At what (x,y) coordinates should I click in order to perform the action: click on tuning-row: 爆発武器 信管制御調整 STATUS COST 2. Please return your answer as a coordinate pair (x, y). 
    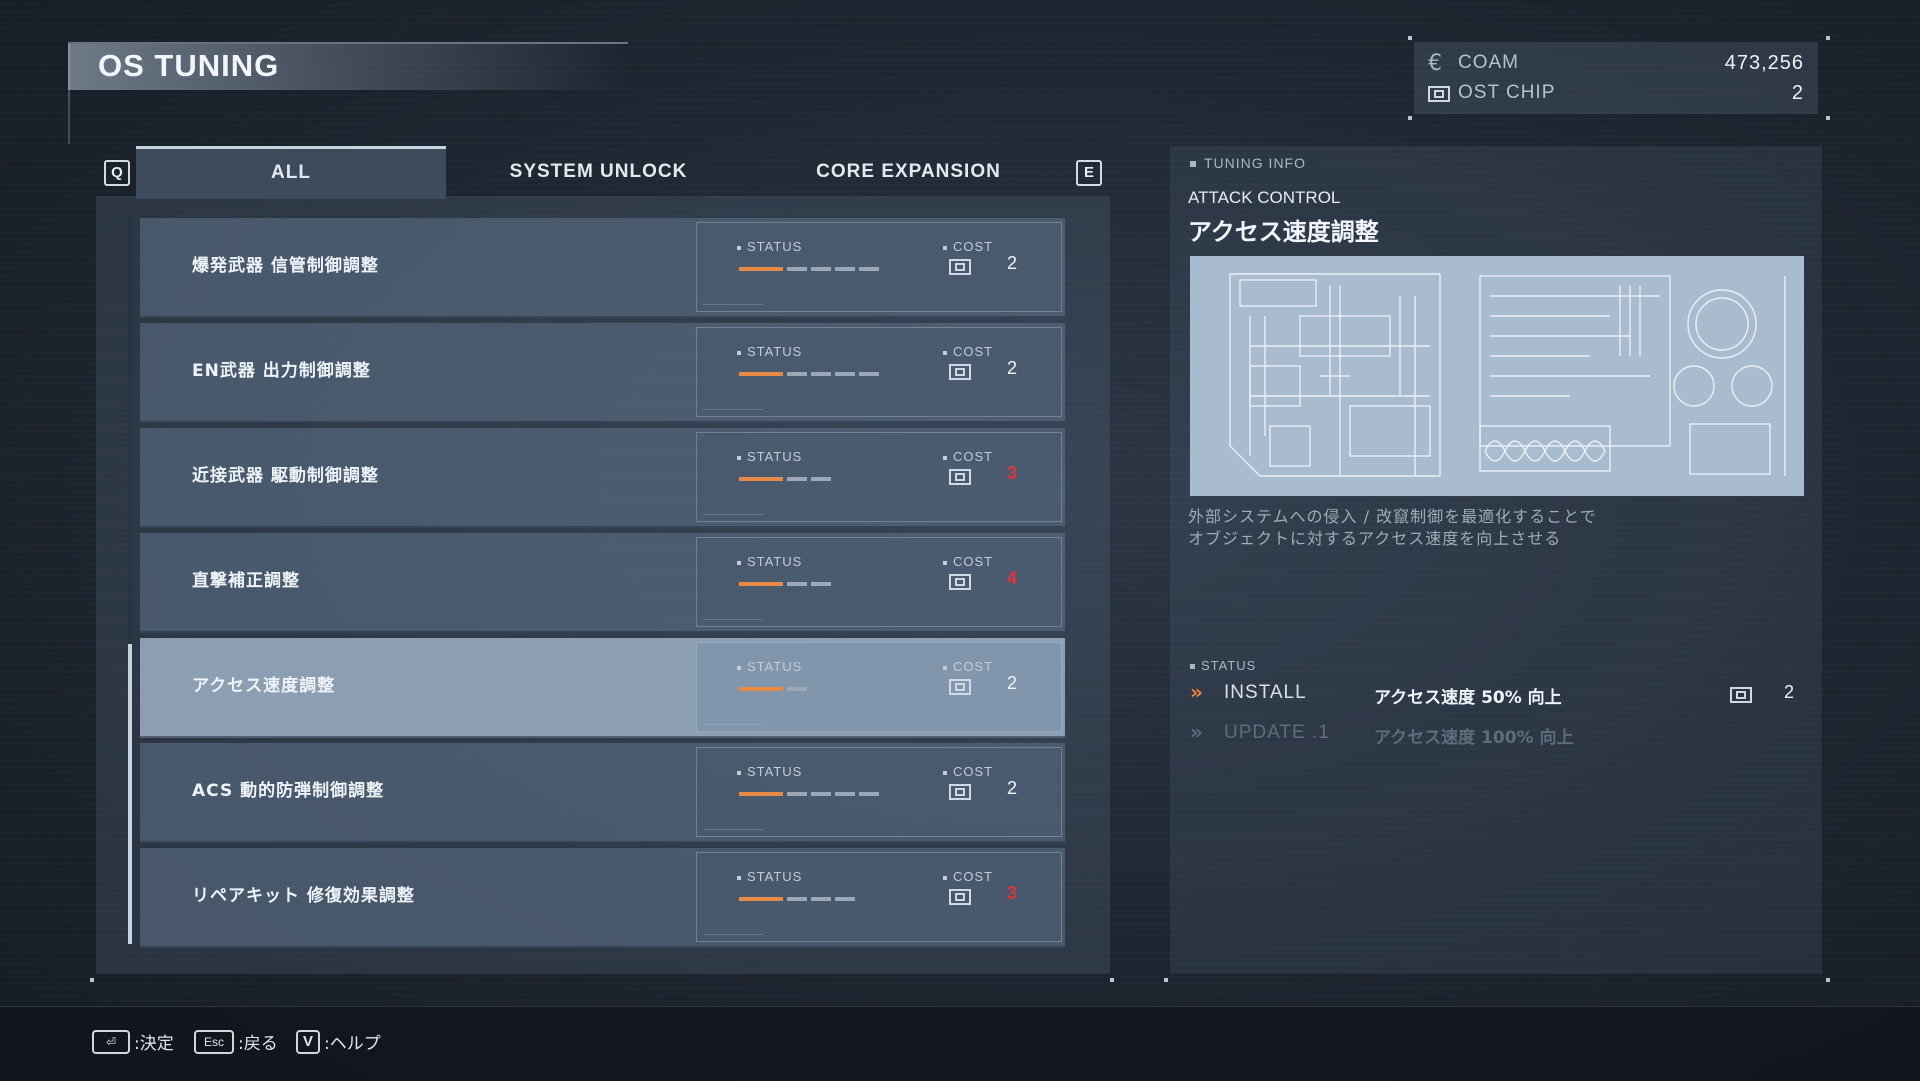
    Looking at the image, I should click on (602, 268).